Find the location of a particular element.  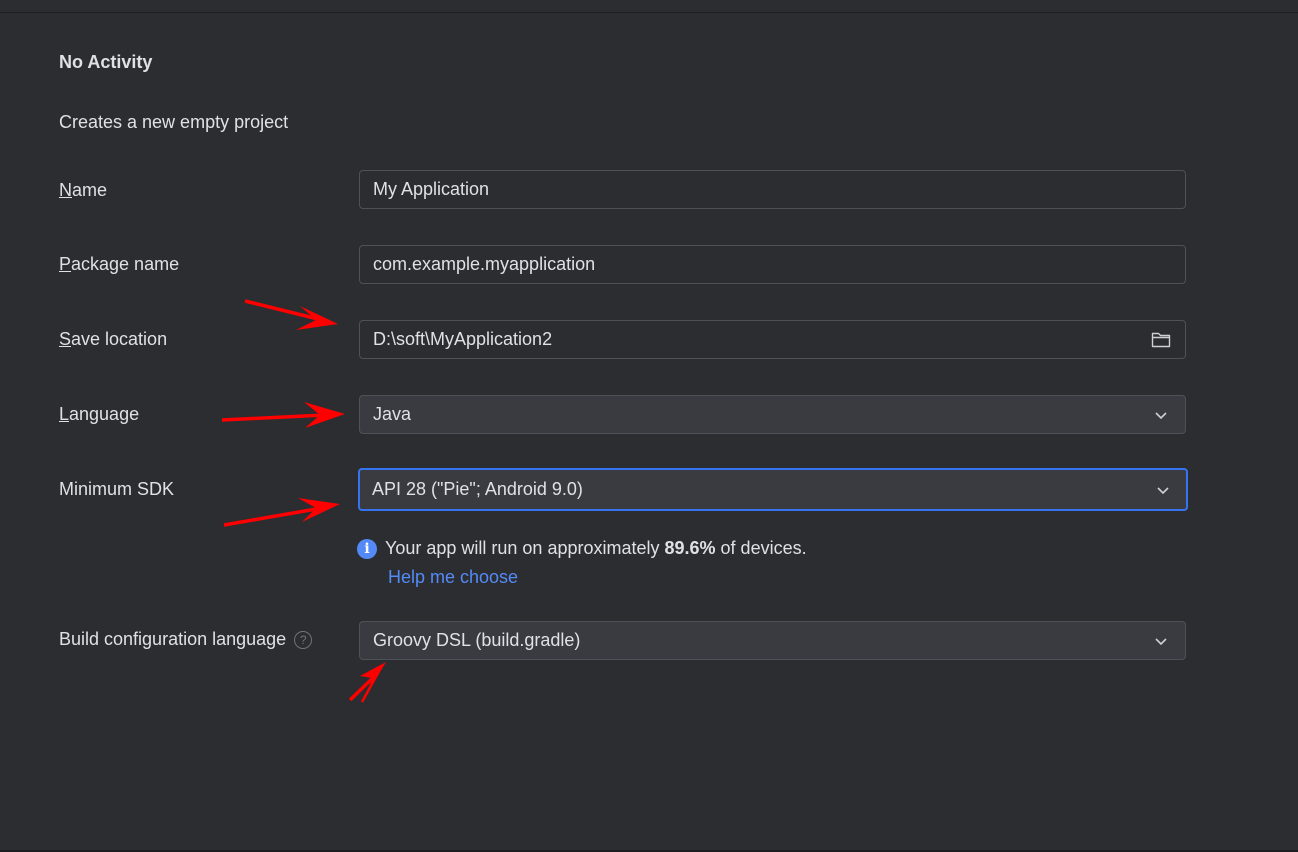

folder-icon is located at coordinates (1161, 340).